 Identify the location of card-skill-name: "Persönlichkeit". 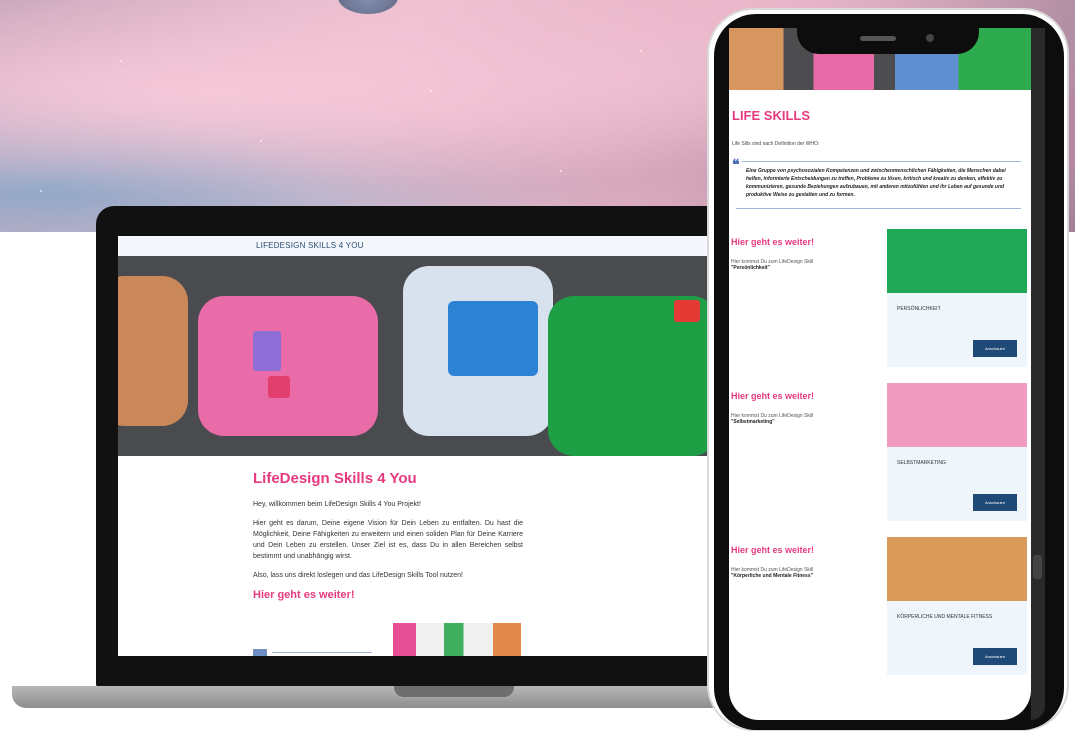
(750, 268).